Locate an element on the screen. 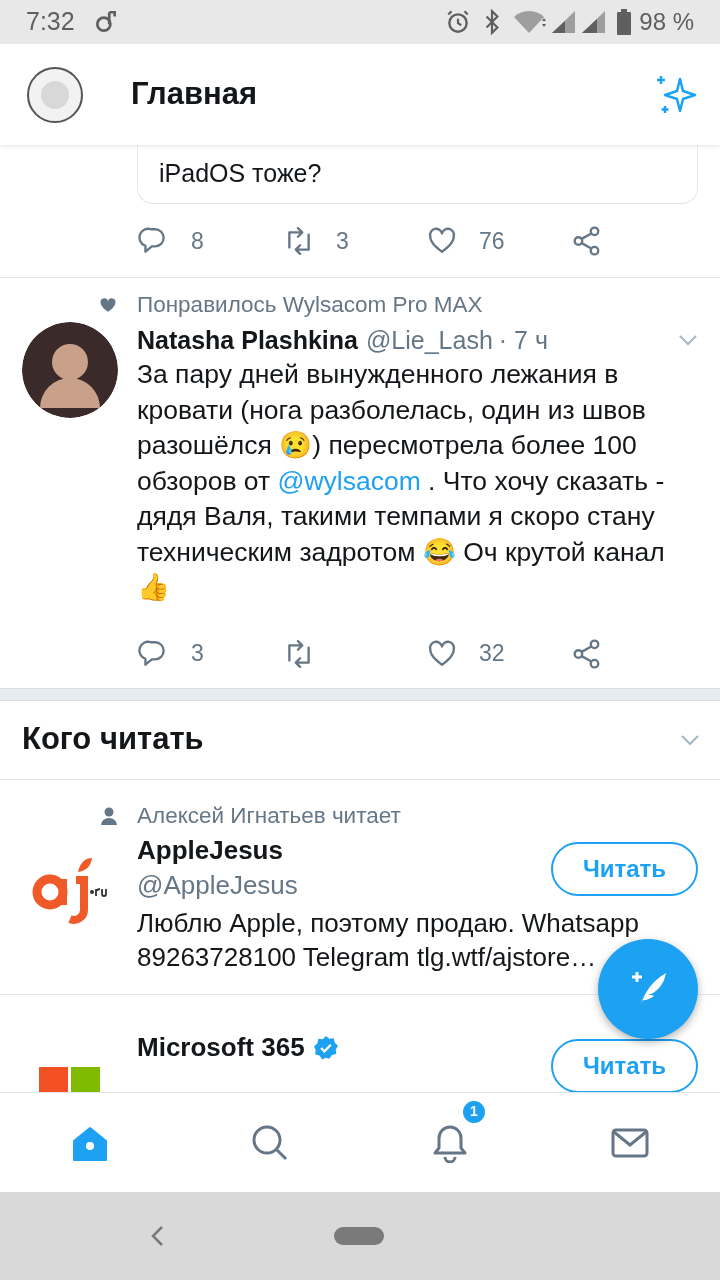  heart-icon is located at coordinates (108, 305).